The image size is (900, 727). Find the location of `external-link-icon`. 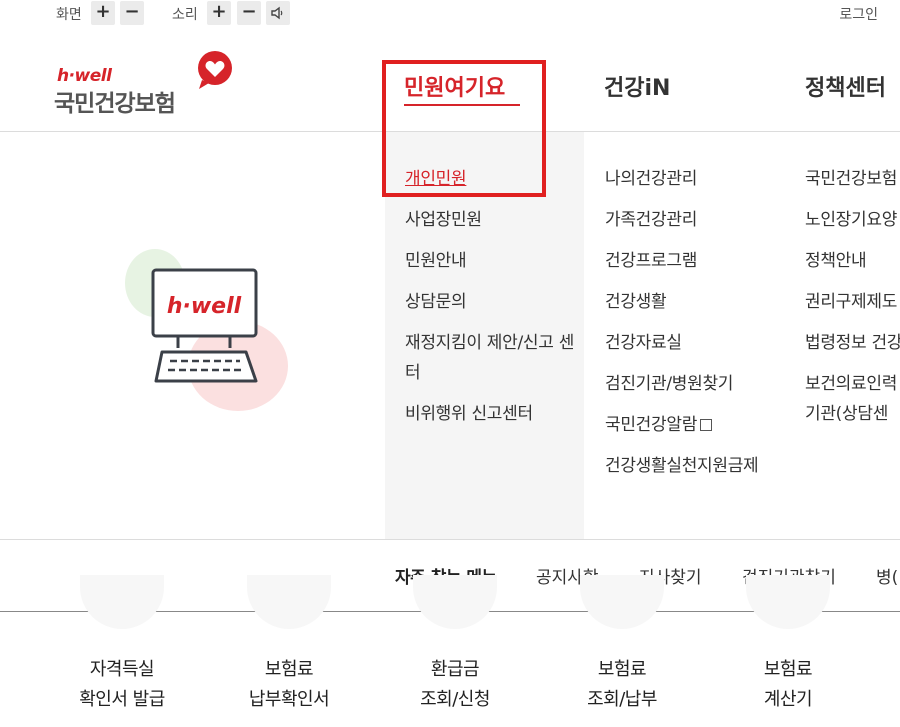

external-link-icon is located at coordinates (706, 425).